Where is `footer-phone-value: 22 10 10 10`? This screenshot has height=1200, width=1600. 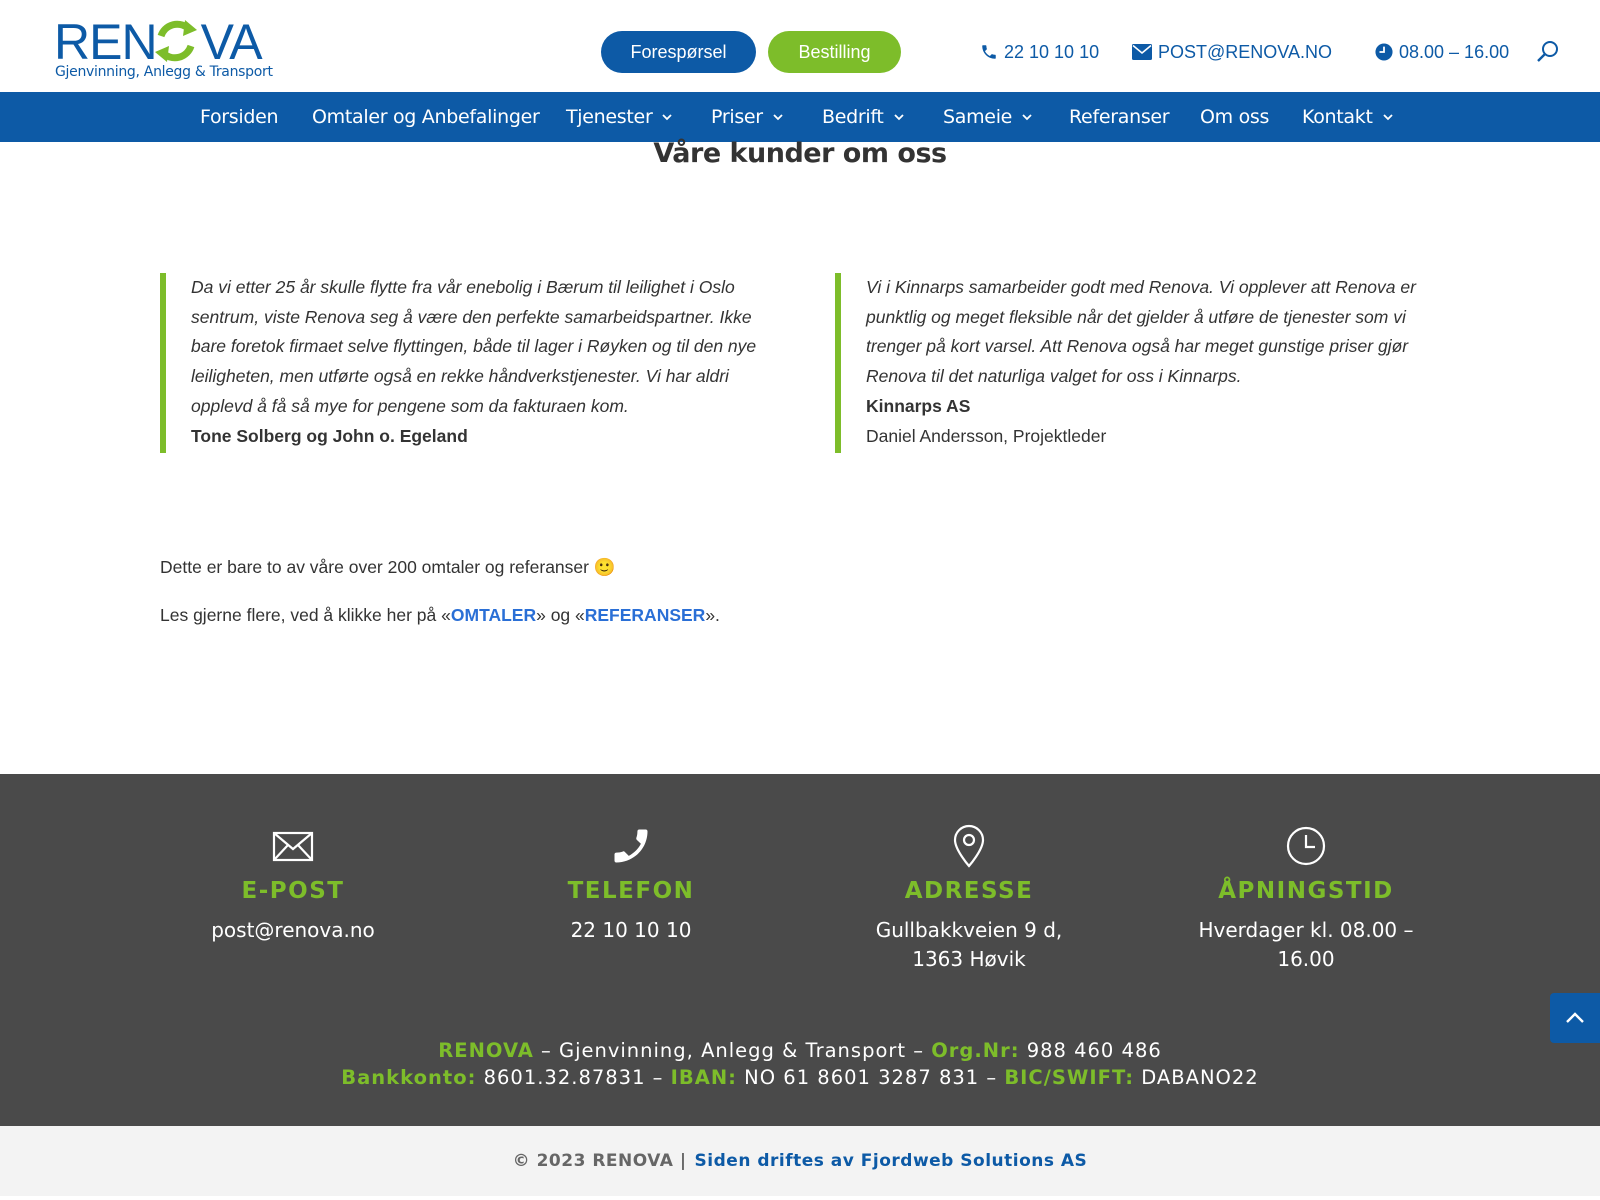 footer-phone-value: 22 10 10 10 is located at coordinates (631, 930).